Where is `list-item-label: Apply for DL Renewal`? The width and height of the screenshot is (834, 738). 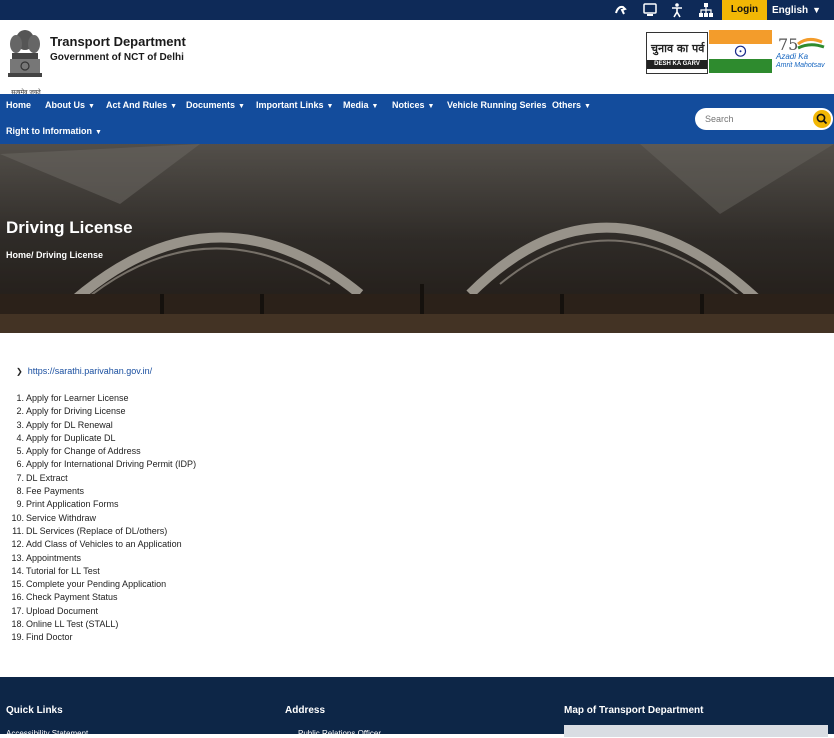 list-item-label: Apply for DL Renewal is located at coordinates (69, 424).